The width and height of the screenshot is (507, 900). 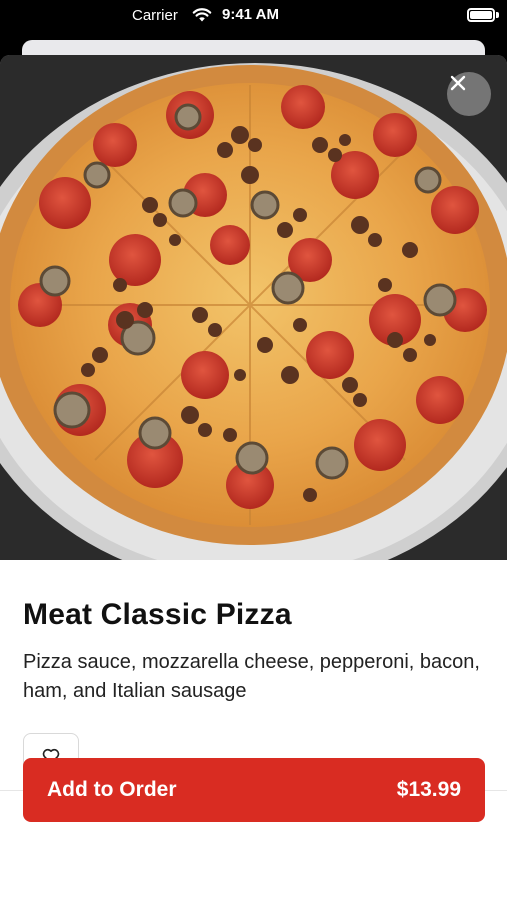 I want to click on status-bar: Carrier 9:41 AM, so click(x=253, y=17).